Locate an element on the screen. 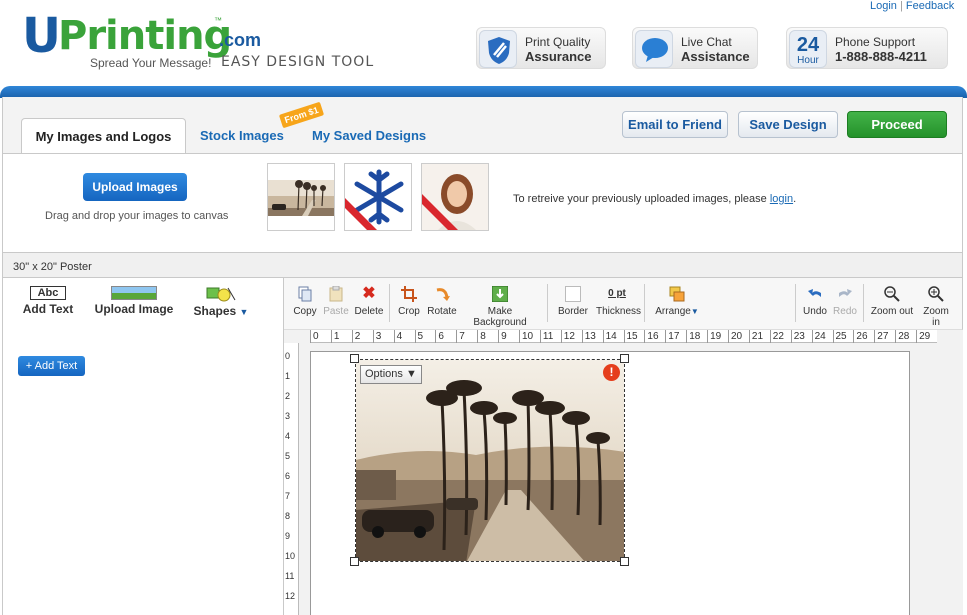 The height and width of the screenshot is (615, 967). resize-handle-nw is located at coordinates (354, 358).